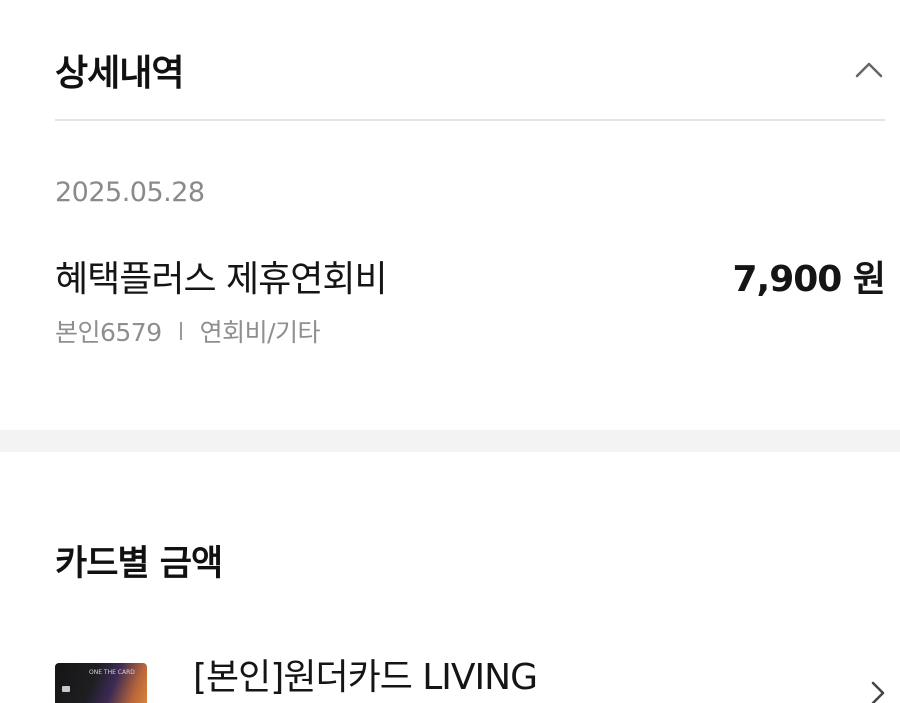  Describe the element at coordinates (139, 564) in the screenshot. I see `card-amounts-title: 카드별 금액` at that location.